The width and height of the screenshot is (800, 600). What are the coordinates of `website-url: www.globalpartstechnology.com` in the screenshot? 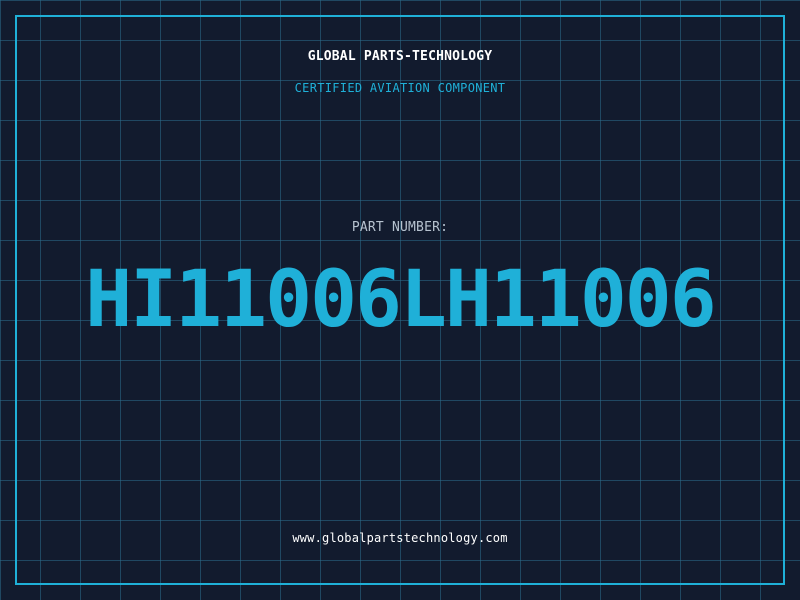 It's located at (400, 538).